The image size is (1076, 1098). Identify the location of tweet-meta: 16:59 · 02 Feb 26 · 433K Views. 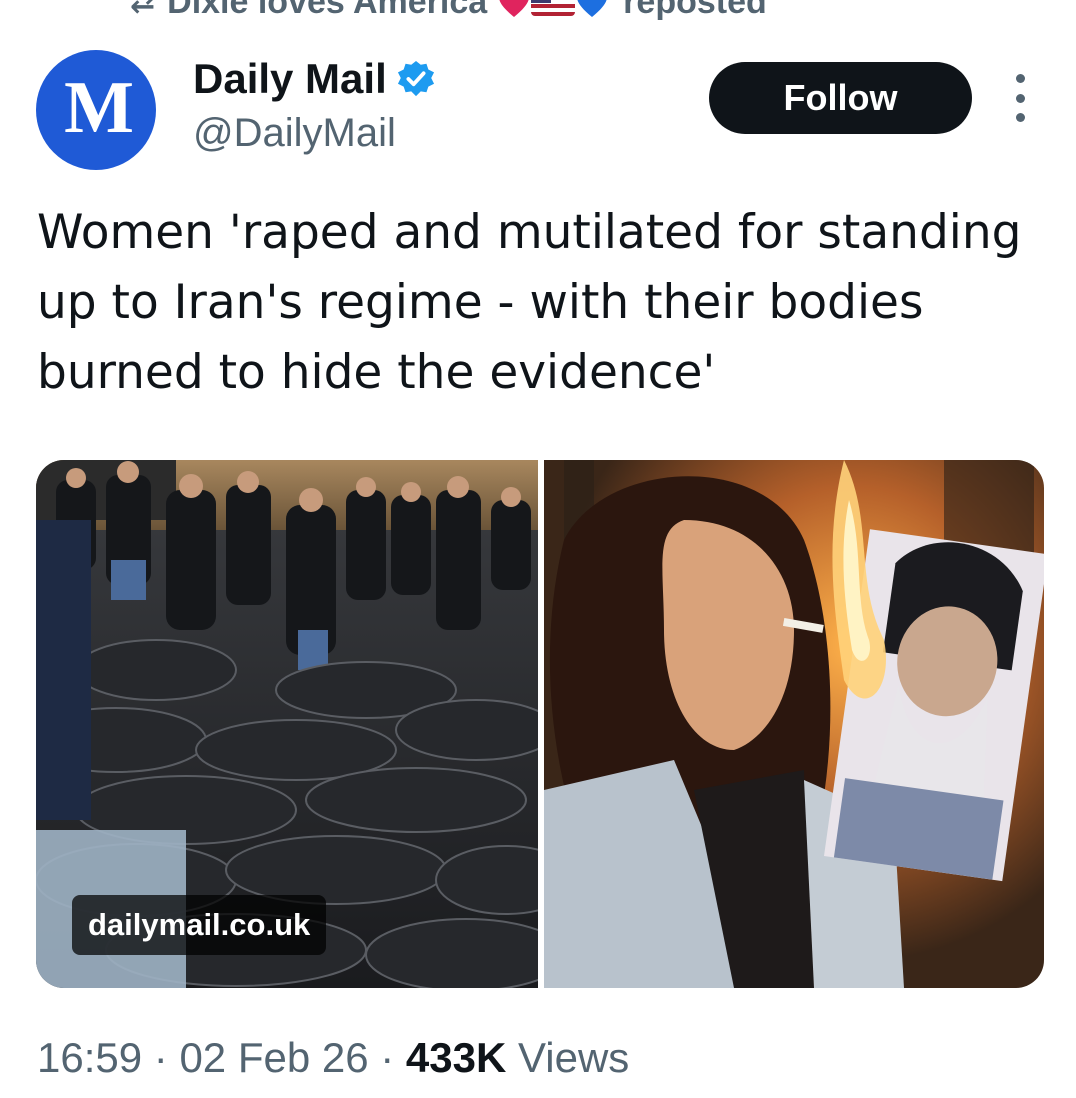
(333, 1058).